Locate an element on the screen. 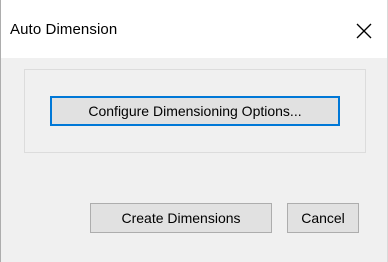  close-button is located at coordinates (364, 31).